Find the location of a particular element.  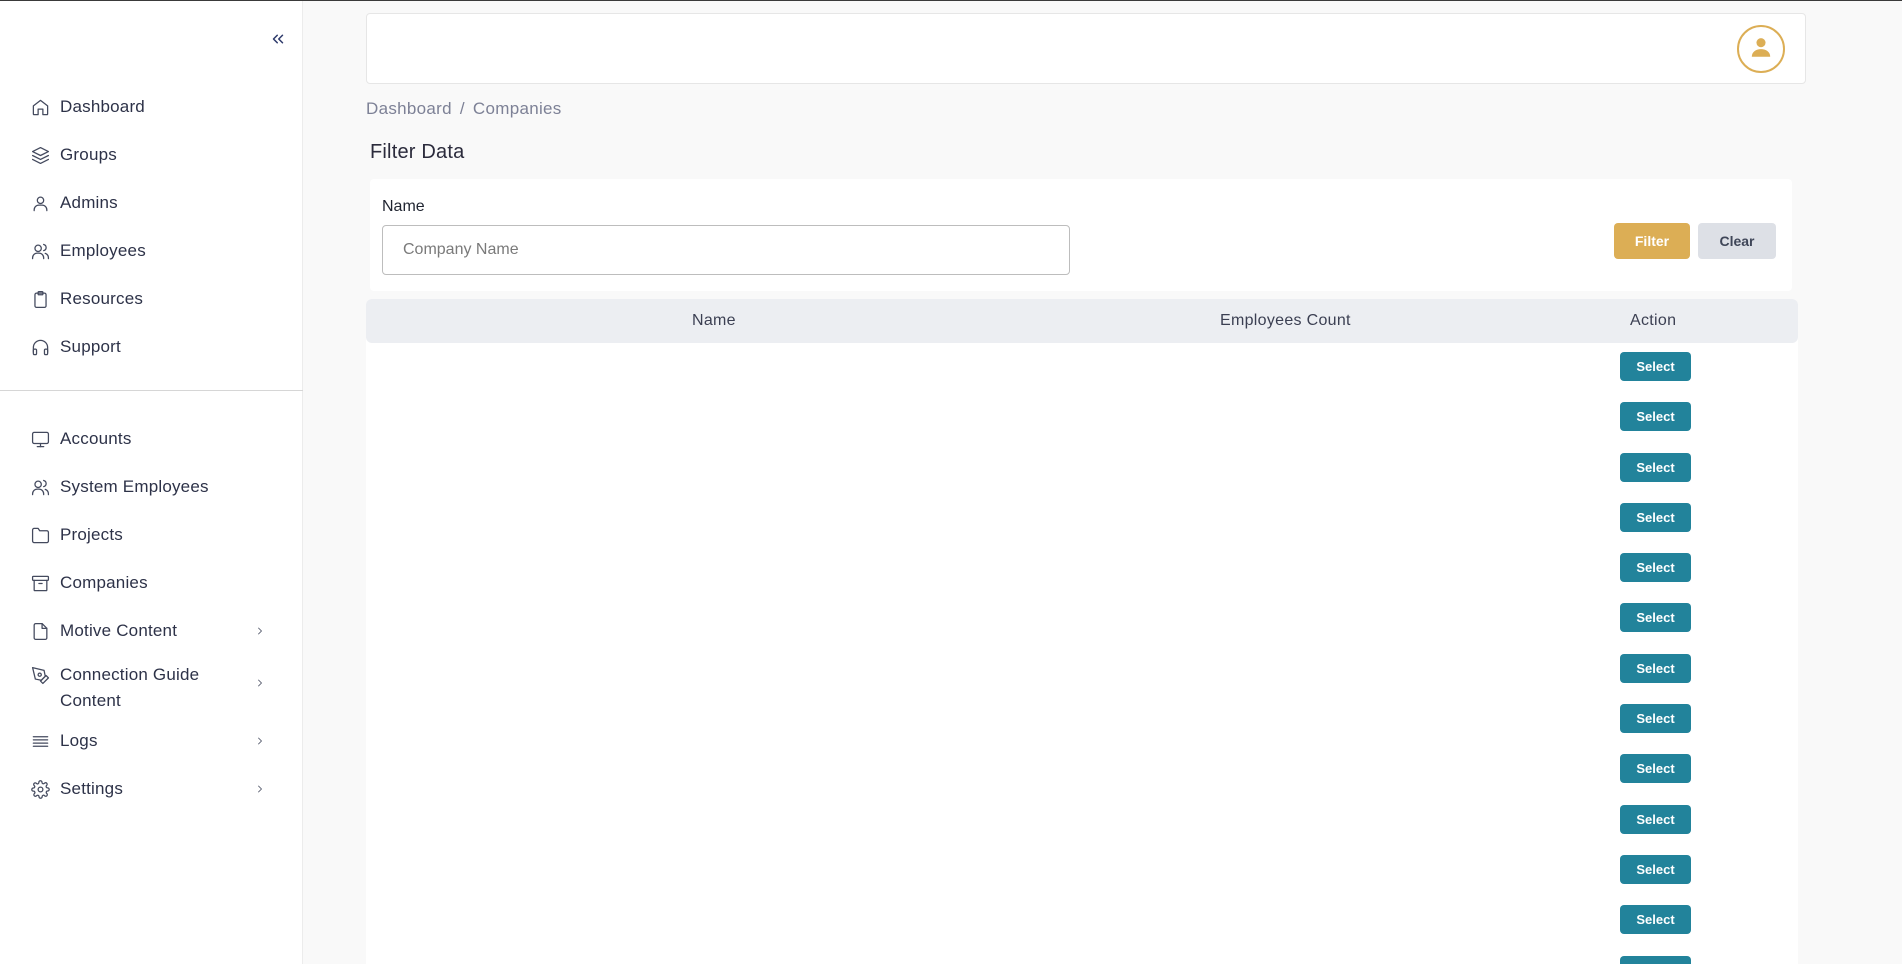

sidebar-item-projects: Projects is located at coordinates (151, 535).